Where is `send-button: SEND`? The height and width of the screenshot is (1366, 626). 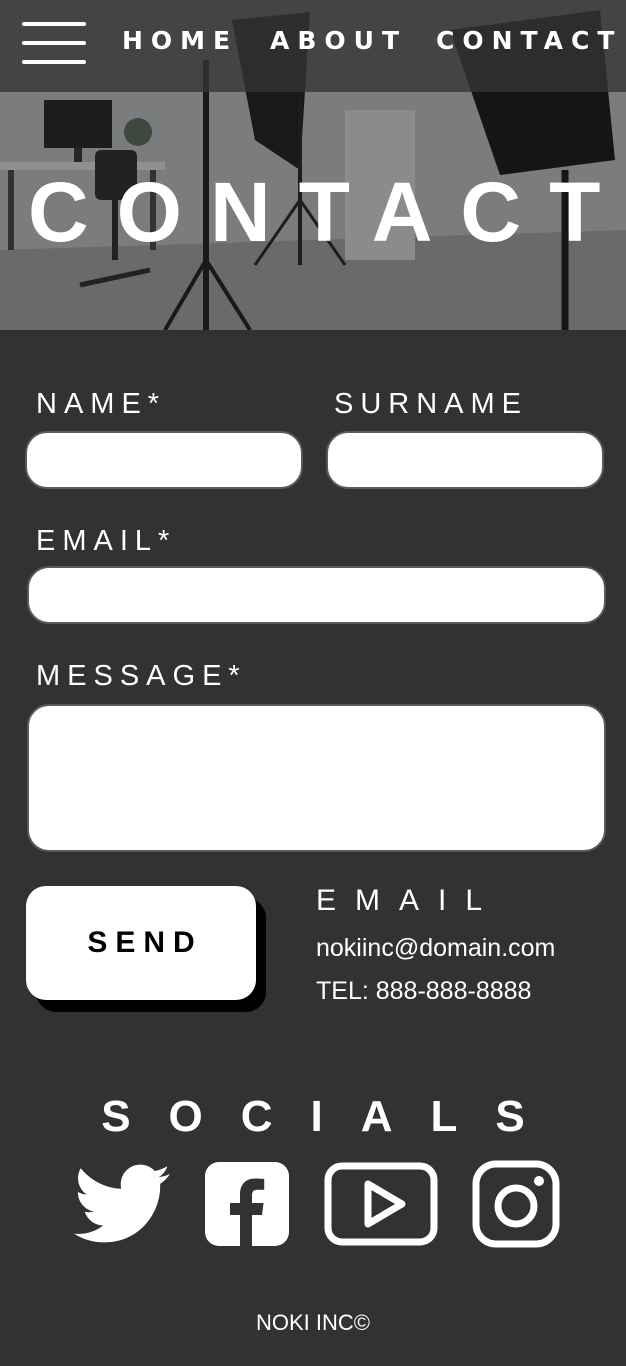
send-button: SEND is located at coordinates (141, 943).